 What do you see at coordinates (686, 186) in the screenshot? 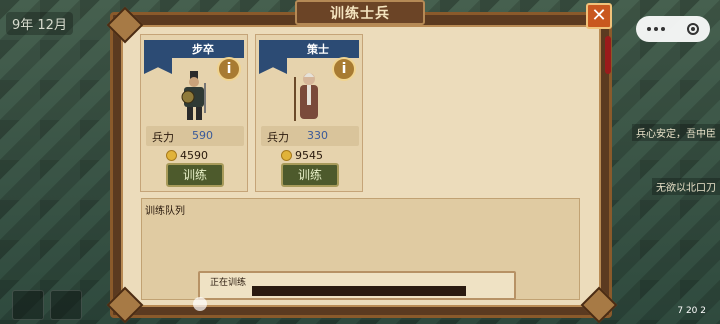
I see `map-side-text-2: 无欲以北口刀` at bounding box center [686, 186].